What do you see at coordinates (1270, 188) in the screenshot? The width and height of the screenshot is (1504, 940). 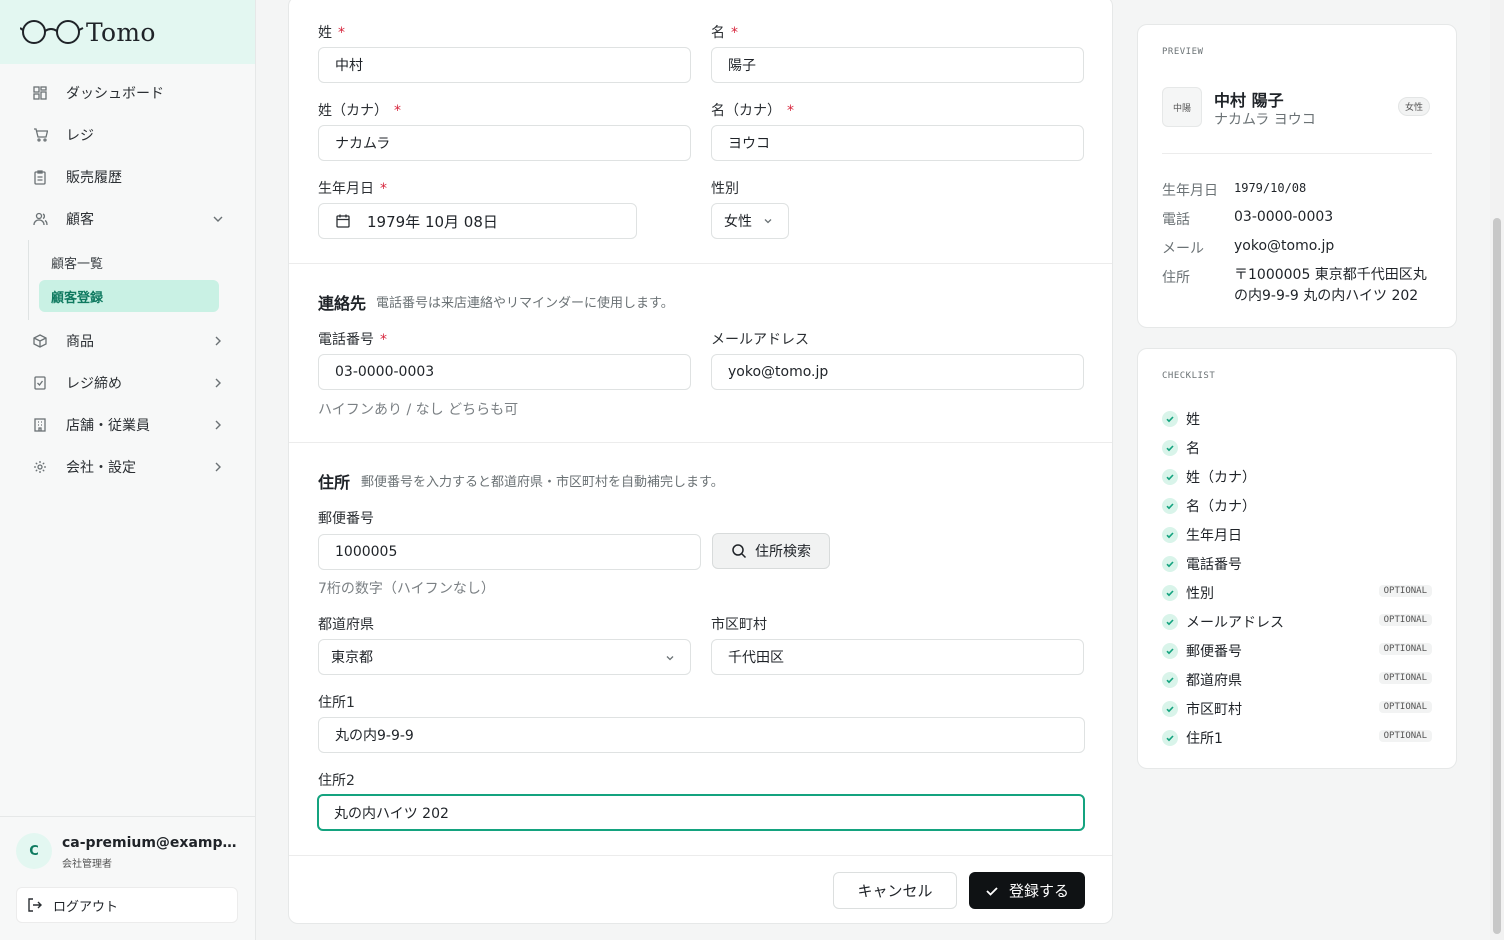 I see `preview-row-value: 1979/10/08` at bounding box center [1270, 188].